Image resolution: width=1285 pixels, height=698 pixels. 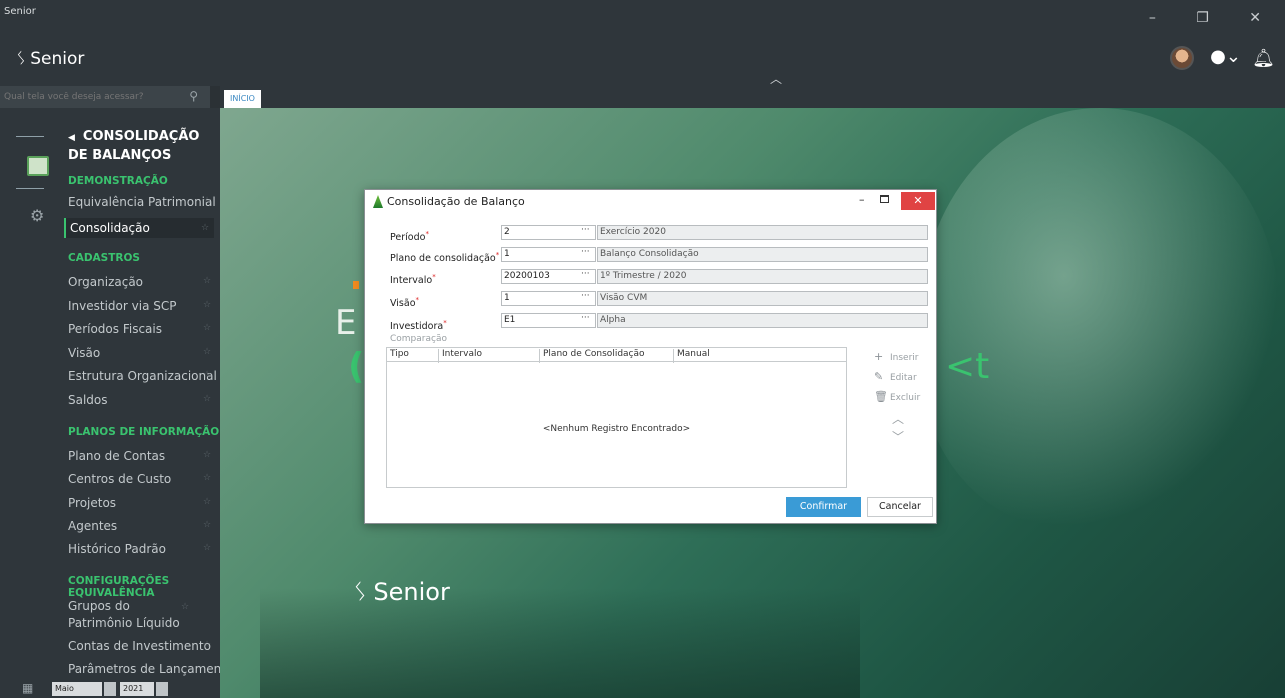 What do you see at coordinates (140, 646) in the screenshot?
I see `sidebar-item-contas-investimento: Contas de Investimento ☆` at bounding box center [140, 646].